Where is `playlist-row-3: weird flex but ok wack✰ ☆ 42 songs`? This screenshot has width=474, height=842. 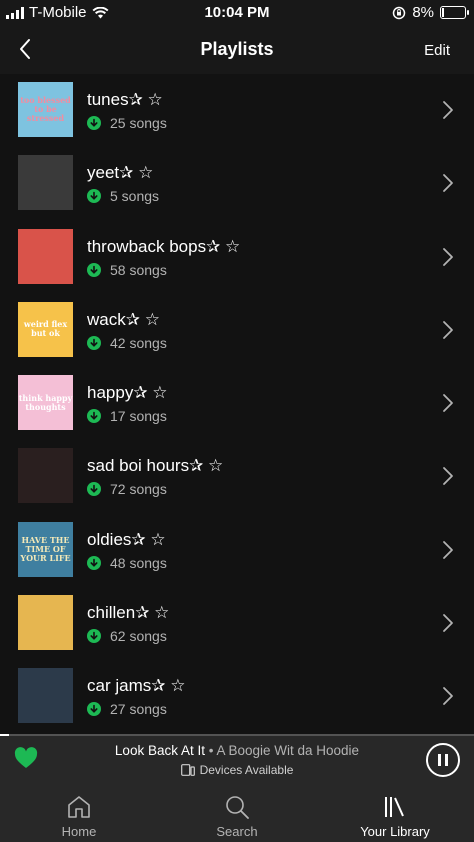
playlist-row-3: weird flex but ok wack✰ ☆ 42 songs is located at coordinates (237, 330).